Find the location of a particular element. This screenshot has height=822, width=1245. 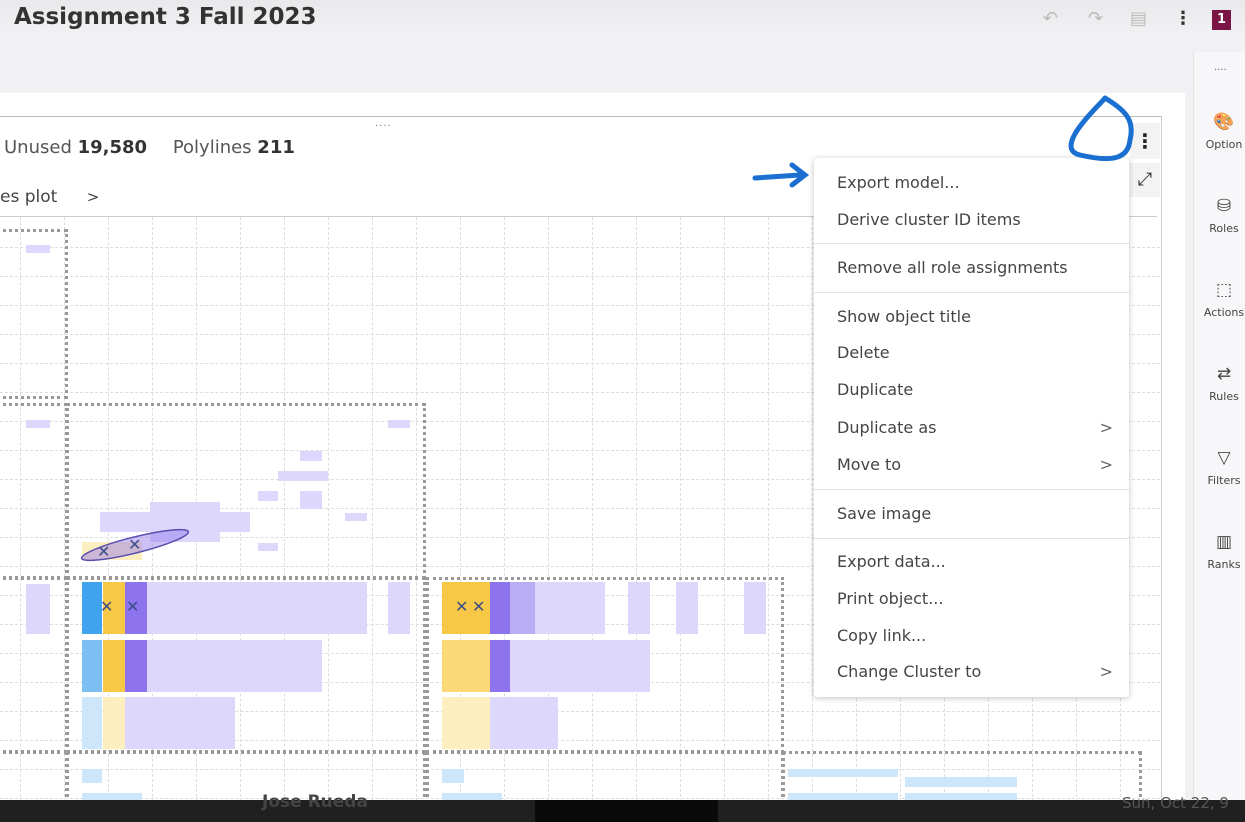

more-options-icon: ⋮ is located at coordinates (1183, 18).